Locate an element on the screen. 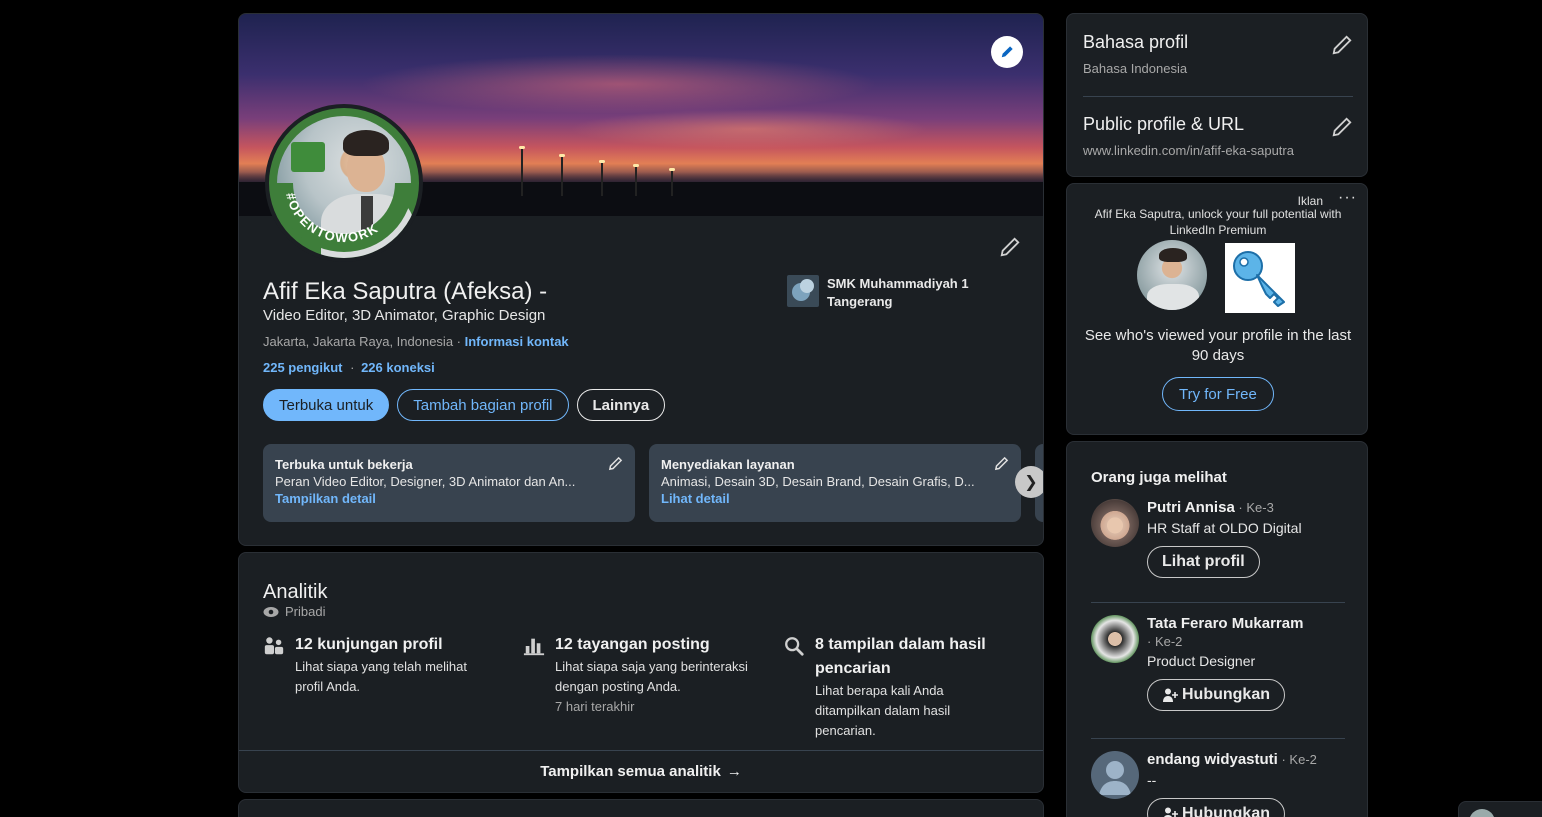 This screenshot has height=817, width=1542. key-icon is located at coordinates (1260, 278).